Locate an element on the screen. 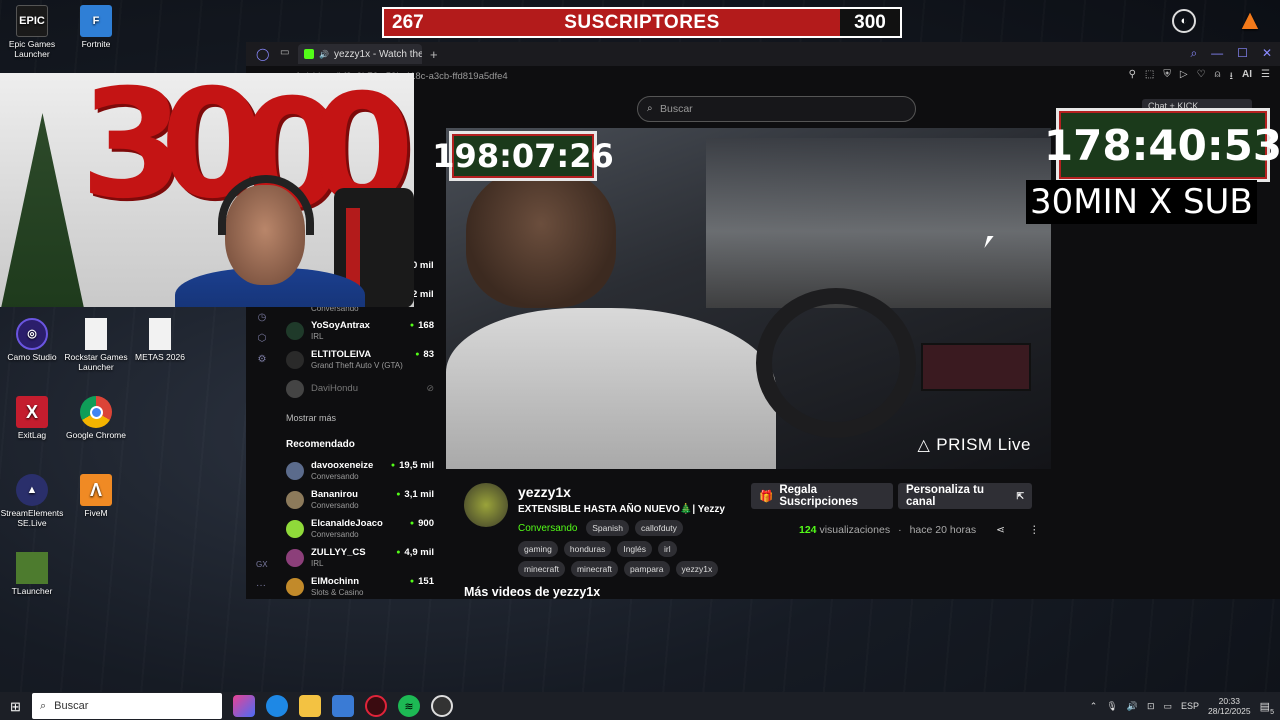 The width and height of the screenshot is (1280, 720). recommended-heading: Recomendado is located at coordinates (320, 444).